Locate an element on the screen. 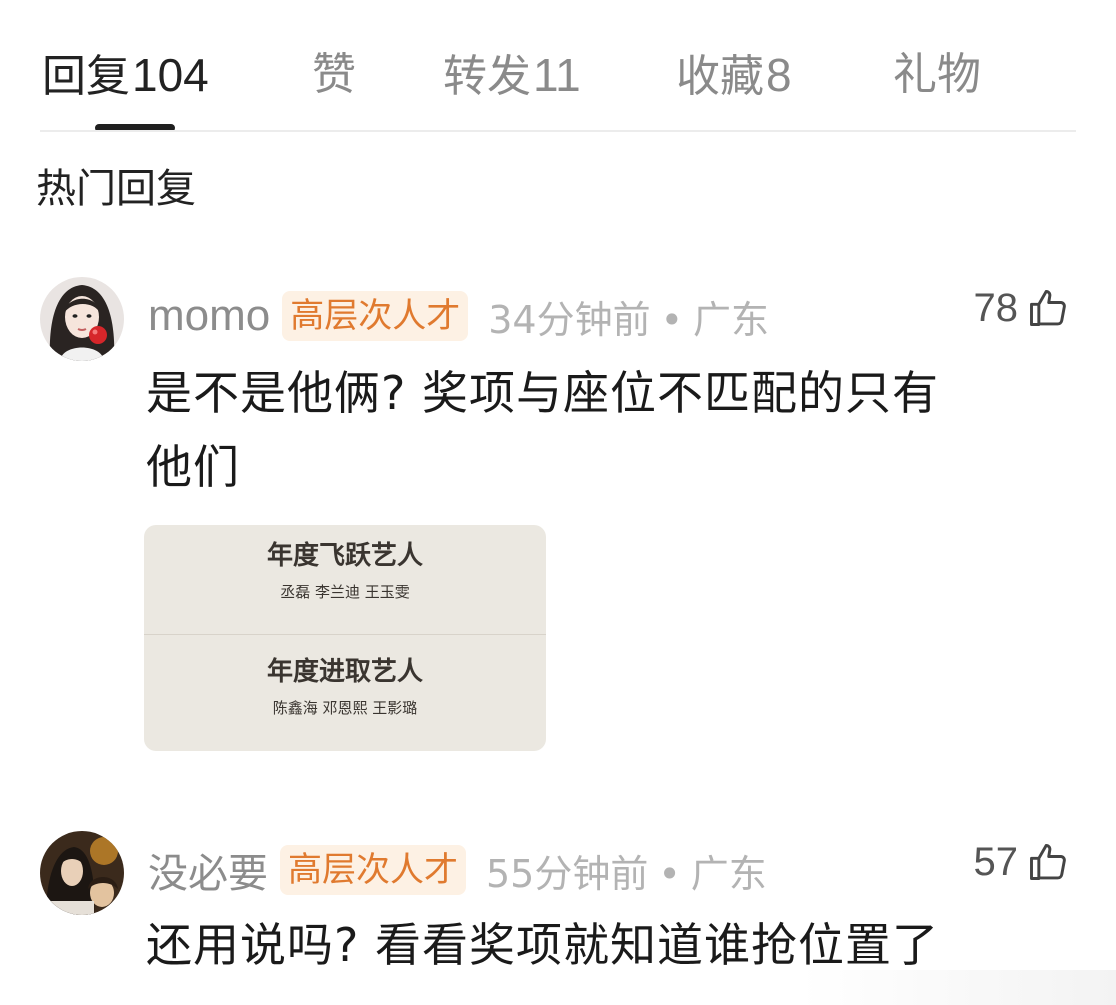  tab-favorites-count: 8 is located at coordinates (779, 75).